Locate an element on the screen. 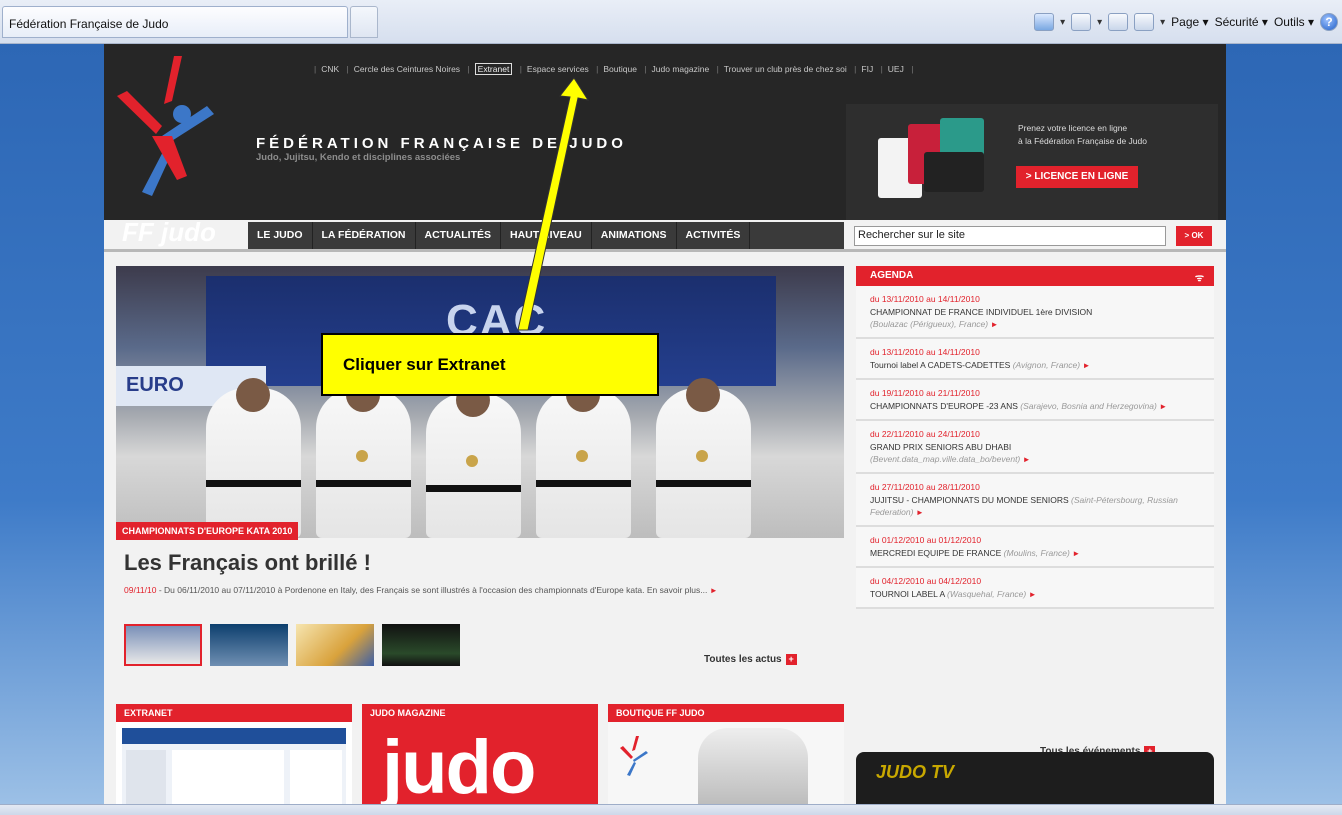 The width and height of the screenshot is (1342, 815). extranet-panel: EXTRANET is located at coordinates (234, 754).